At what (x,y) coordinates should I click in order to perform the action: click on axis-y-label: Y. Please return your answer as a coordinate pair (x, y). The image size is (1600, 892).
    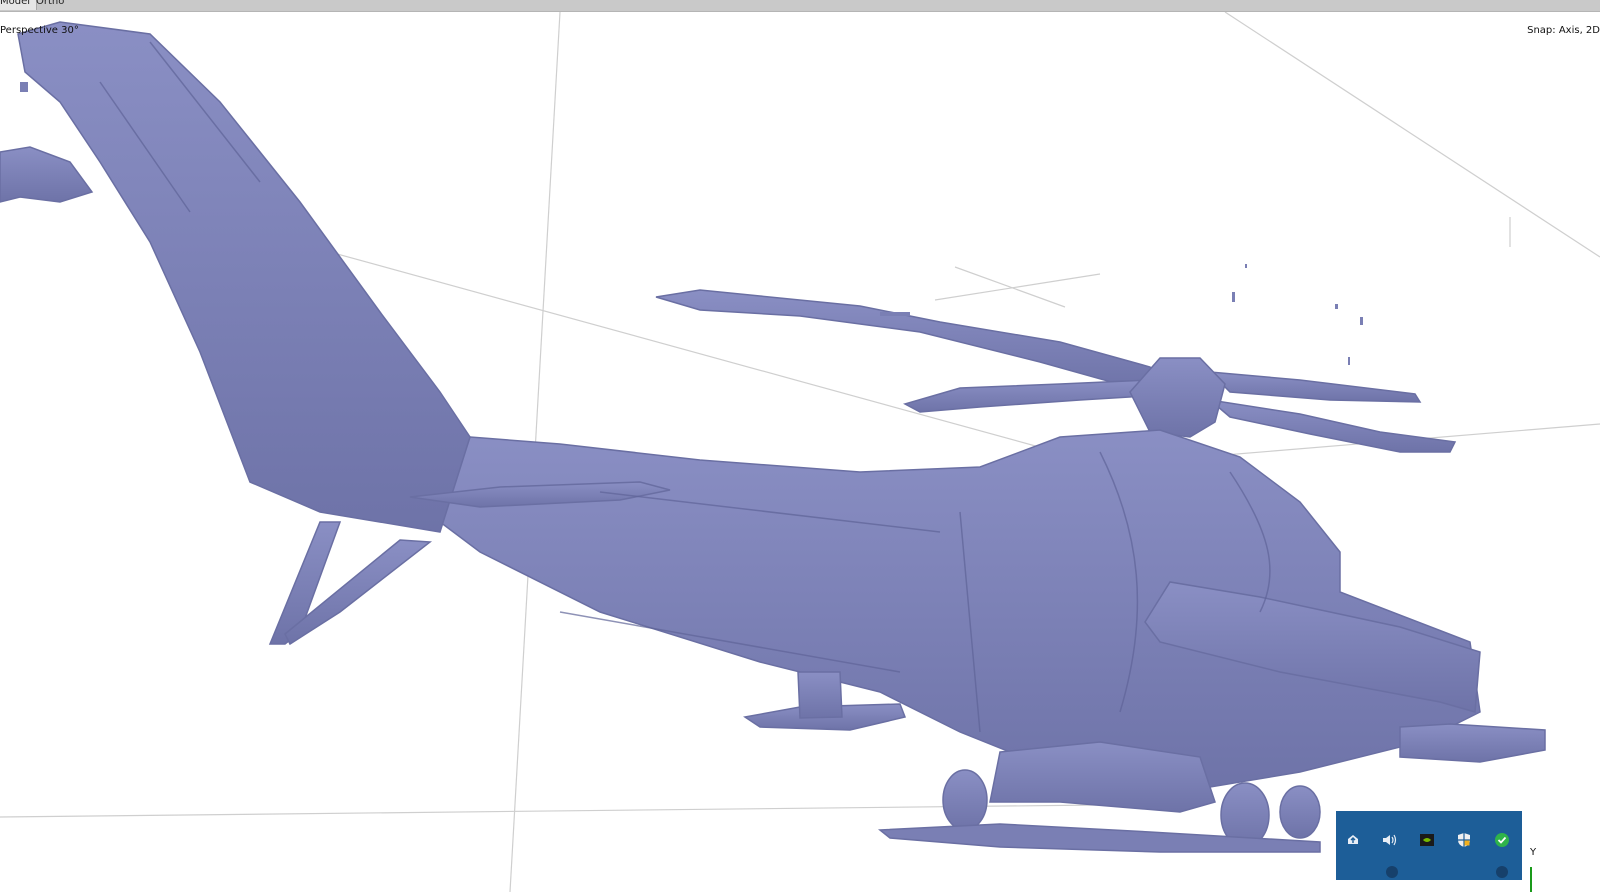
    Looking at the image, I should click on (1533, 852).